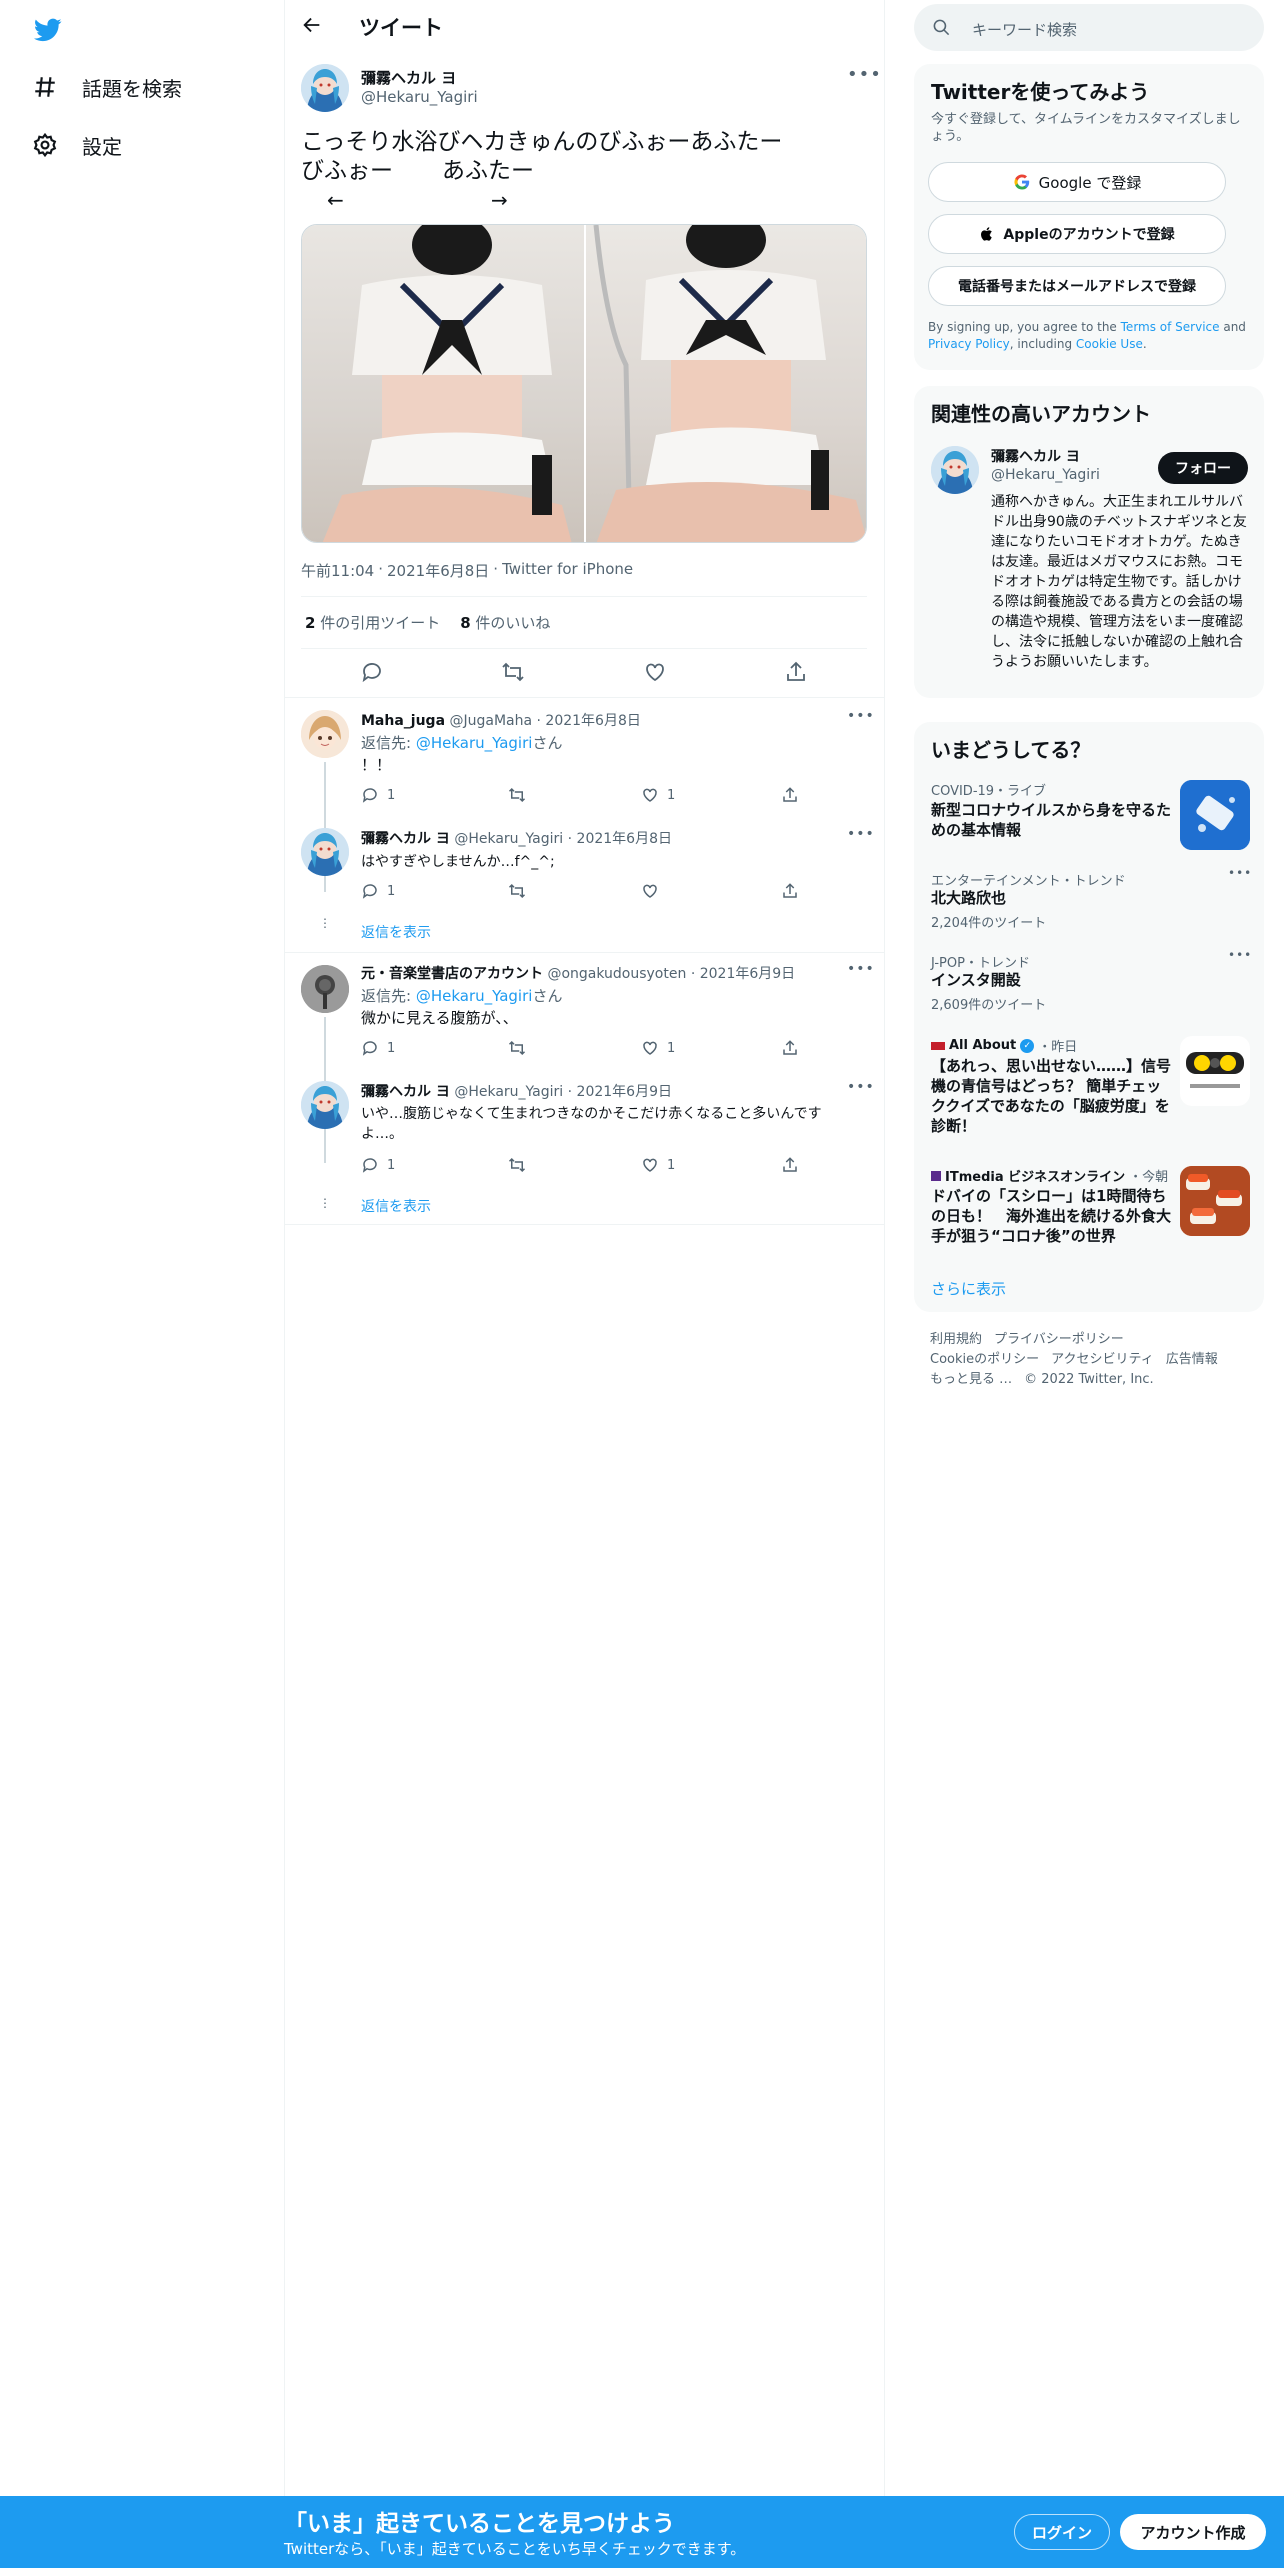 The height and width of the screenshot is (2568, 1284). Describe the element at coordinates (616, 974) in the screenshot. I see `reply-author-handle: @ongakudousyoten` at that location.